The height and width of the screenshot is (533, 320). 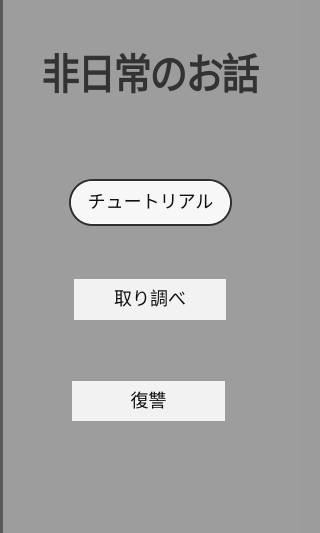 I want to click on revenge-button: 復讐, so click(x=148, y=401).